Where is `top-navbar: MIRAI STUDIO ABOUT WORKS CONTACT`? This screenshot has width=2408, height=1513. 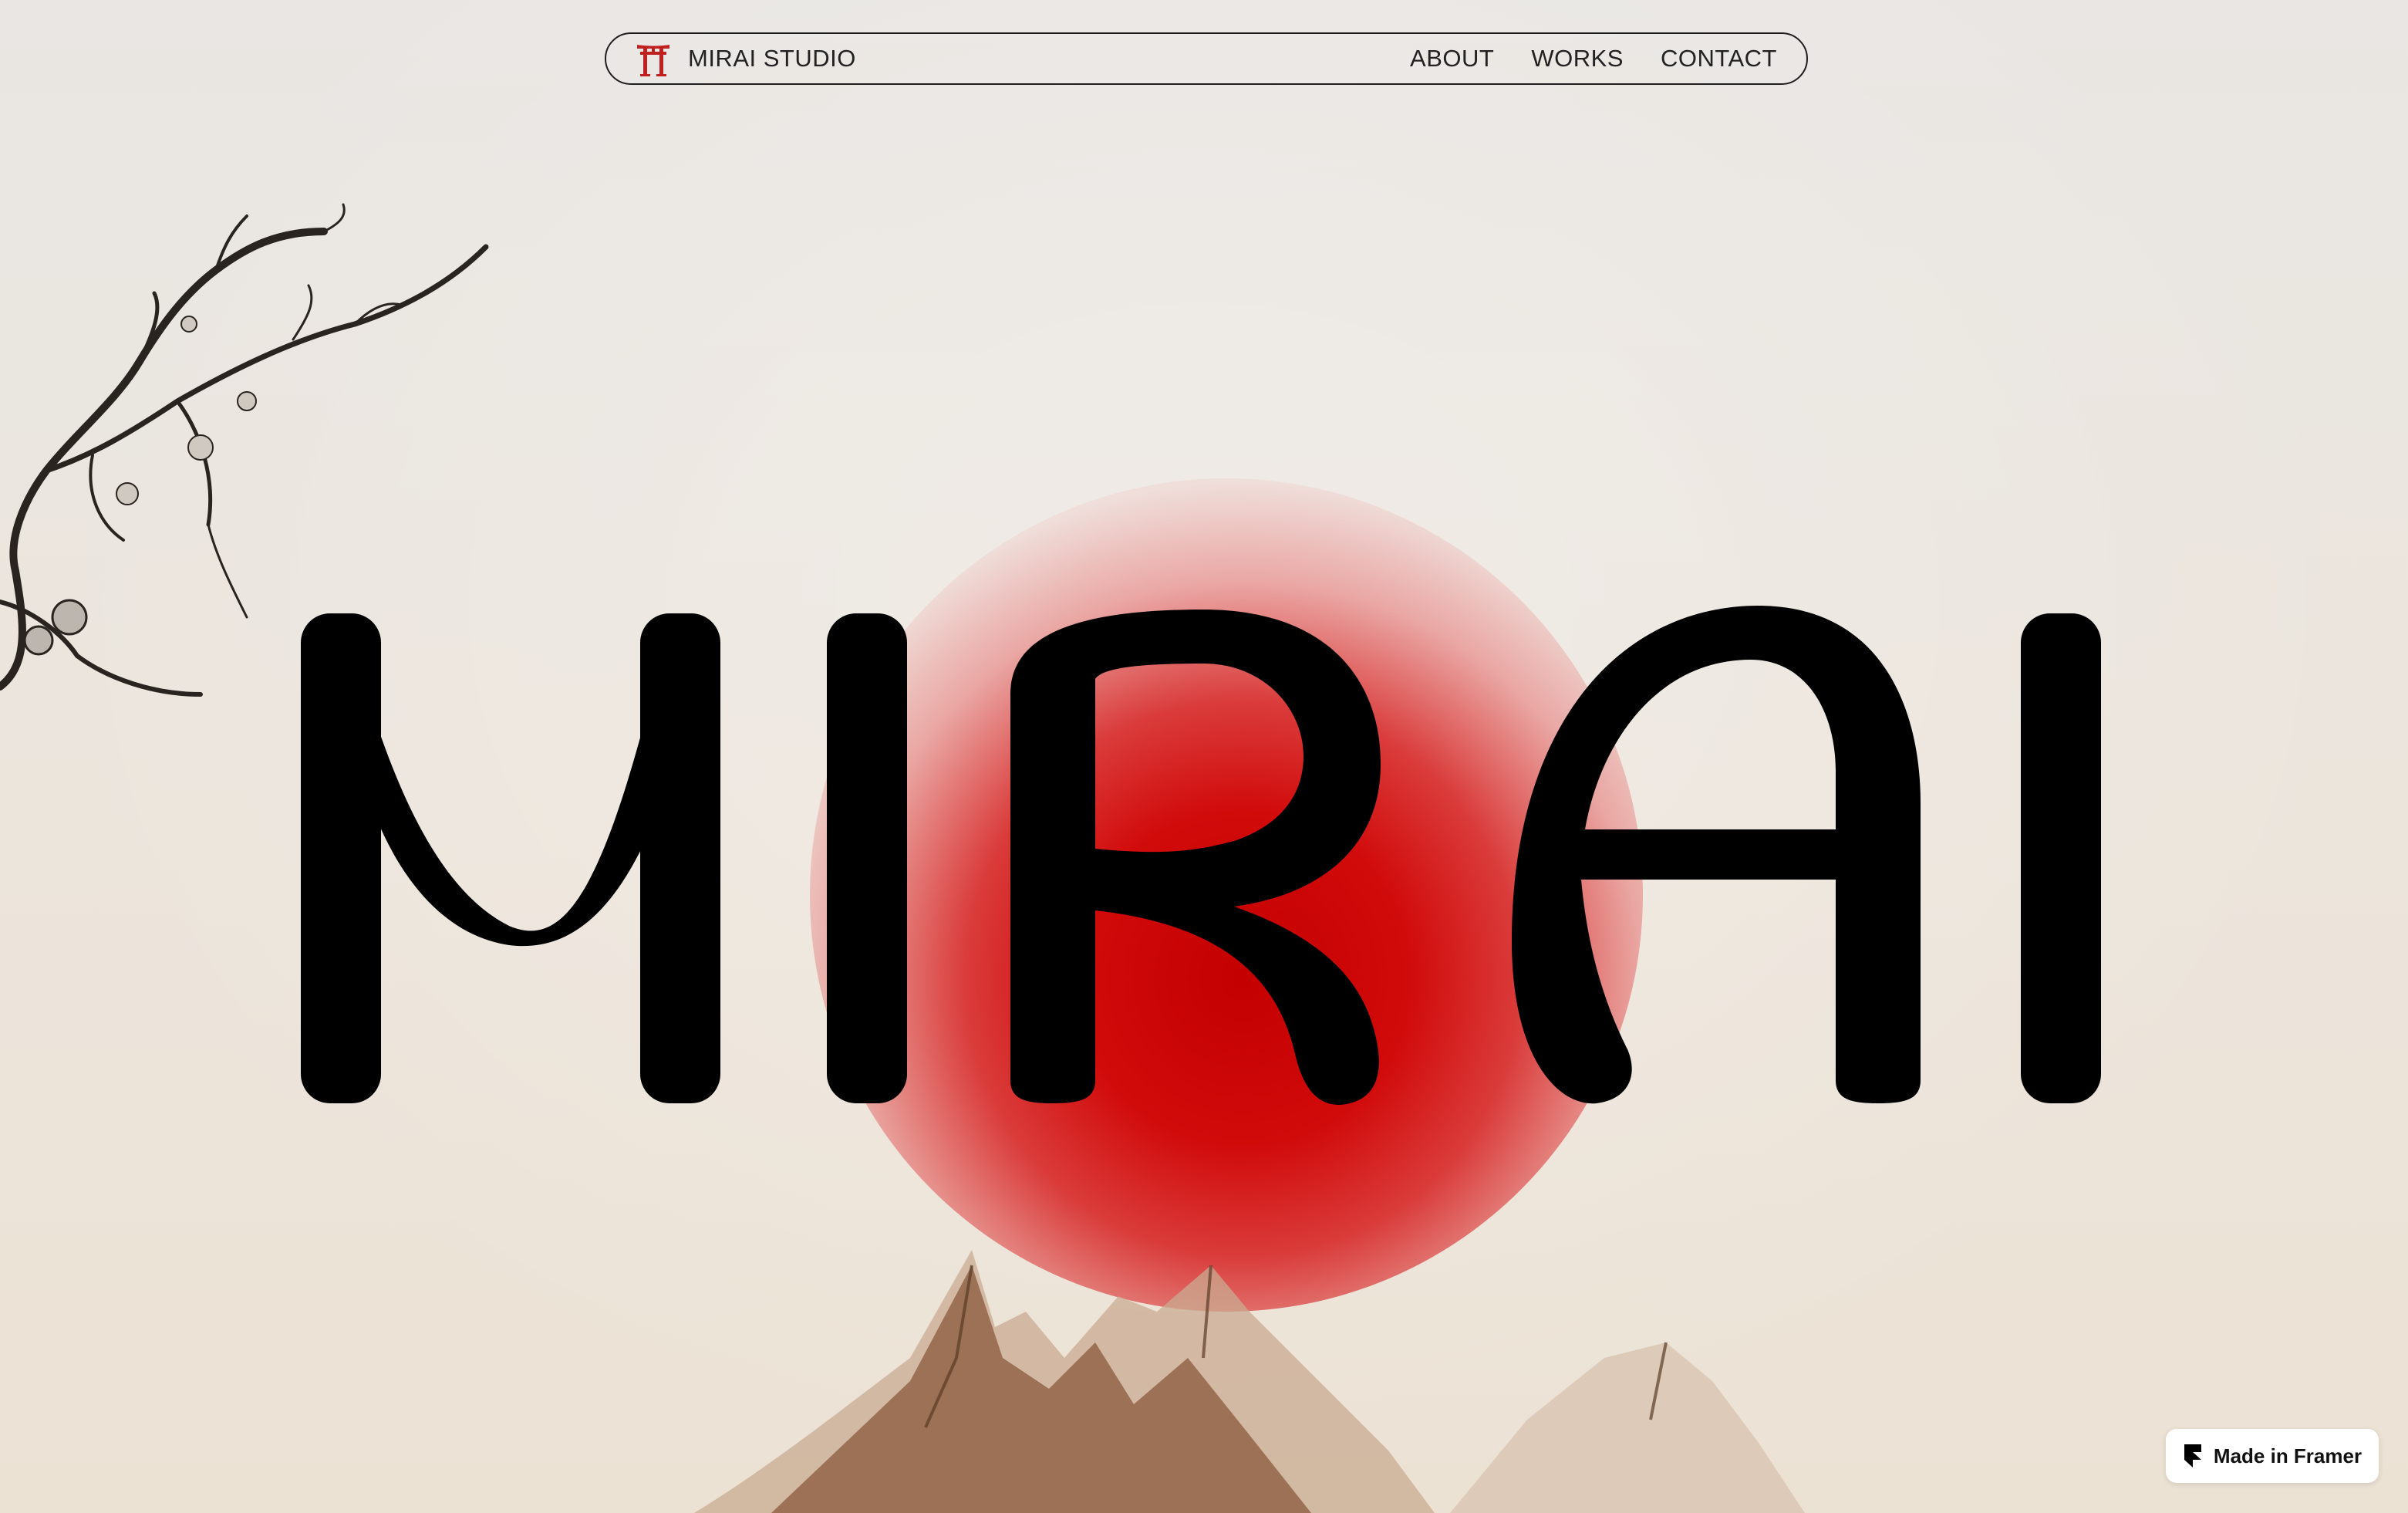 top-navbar: MIRAI STUDIO ABOUT WORKS CONTACT is located at coordinates (1207, 58).